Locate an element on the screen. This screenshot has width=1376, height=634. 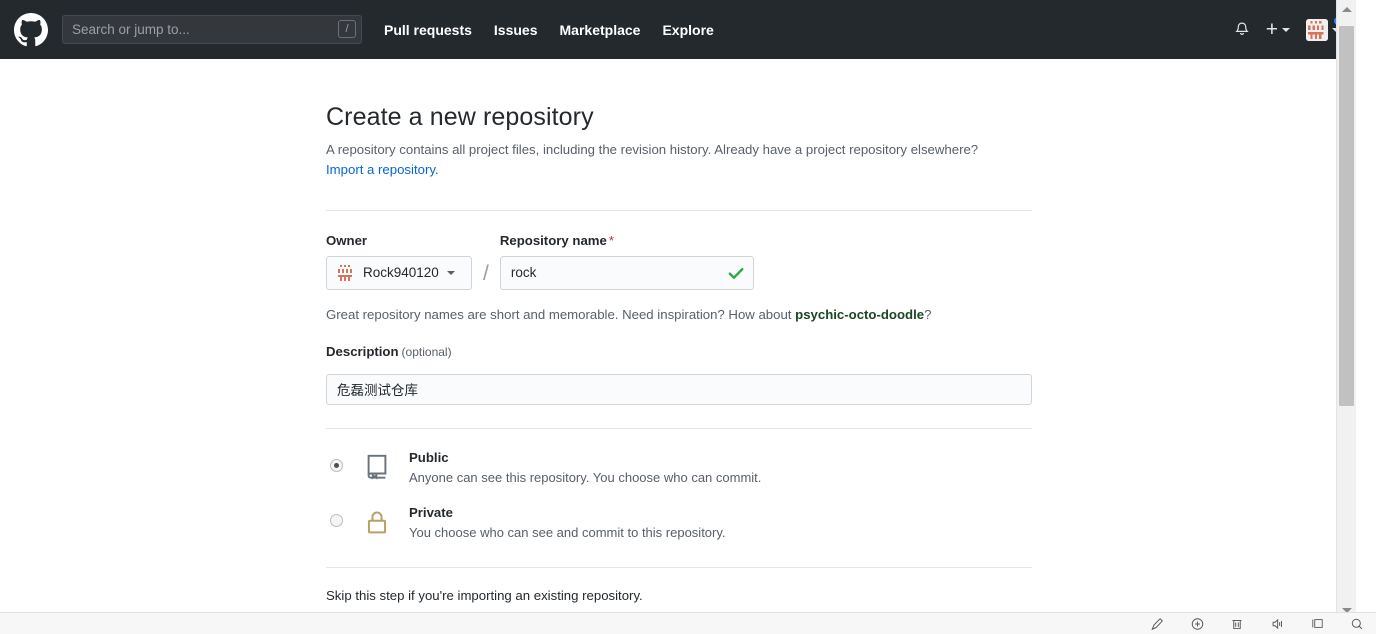
description-input is located at coordinates (679, 389).